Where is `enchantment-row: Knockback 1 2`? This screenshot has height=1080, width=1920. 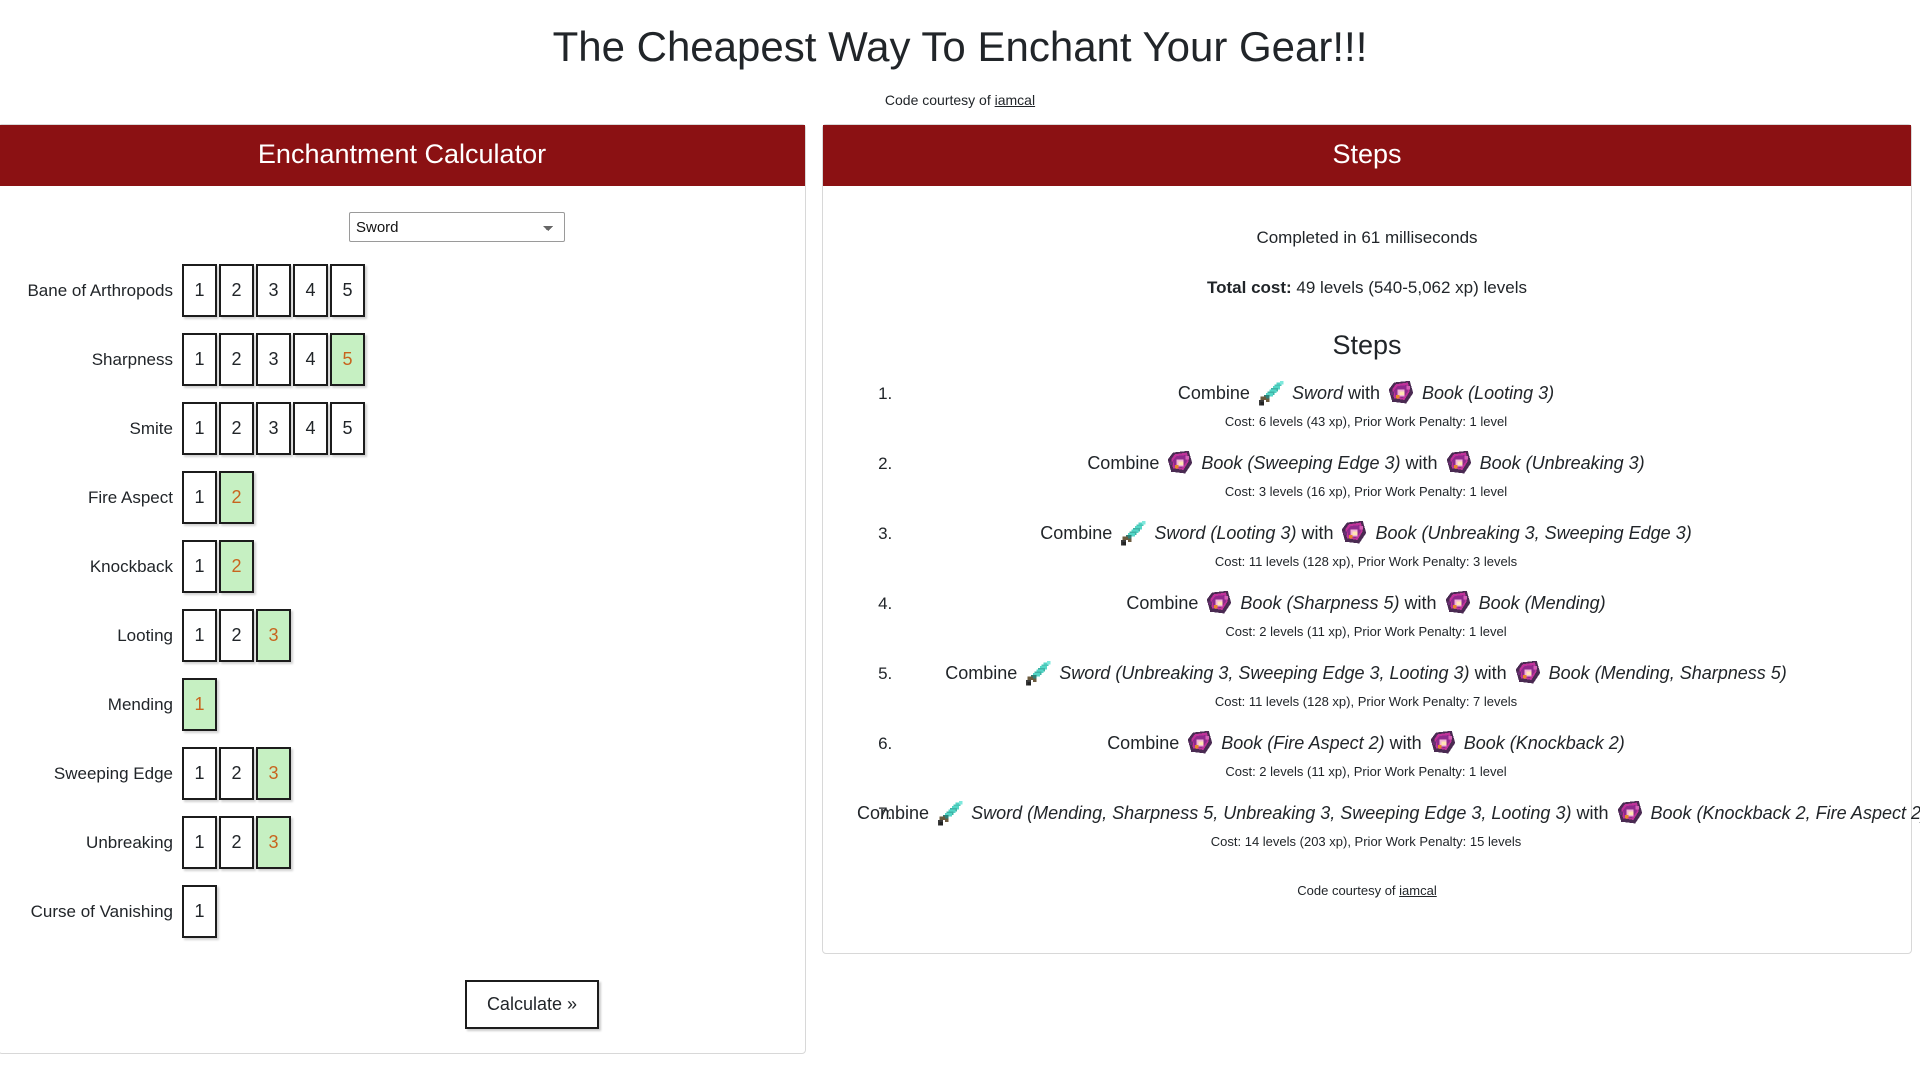 enchantment-row: Knockback 1 2 is located at coordinates (402, 566).